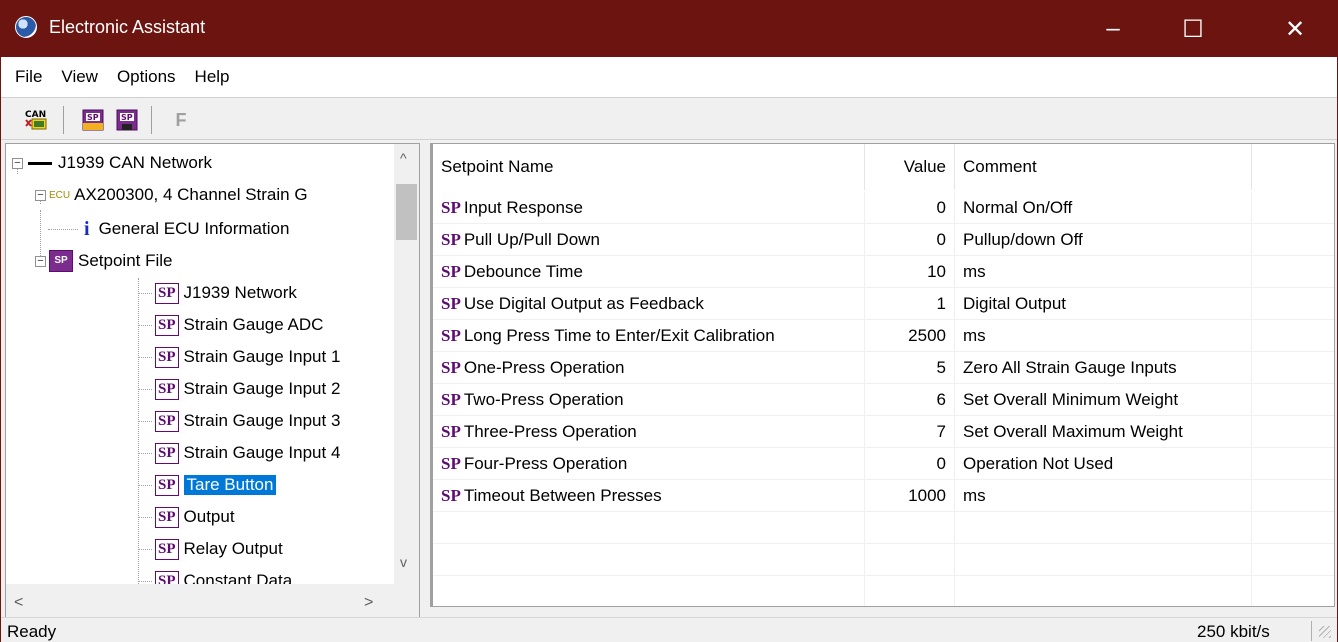  Describe the element at coordinates (35, 120) in the screenshot. I see `can-network-button: CAN` at that location.